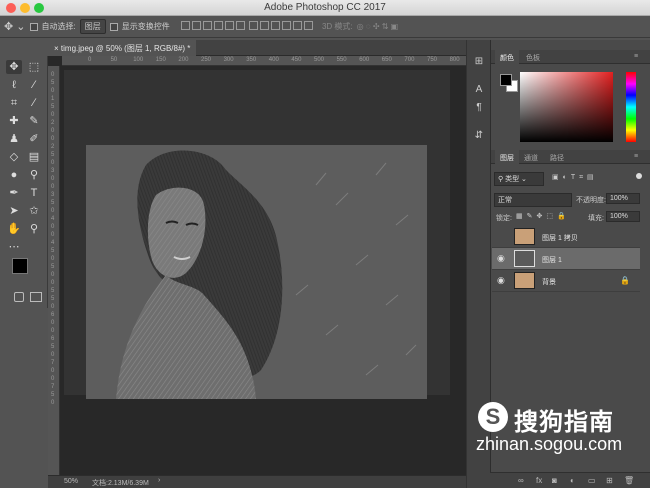 This screenshot has width=650, height=488. Describe the element at coordinates (539, 480) in the screenshot. I see `fx-icon: fx` at that location.